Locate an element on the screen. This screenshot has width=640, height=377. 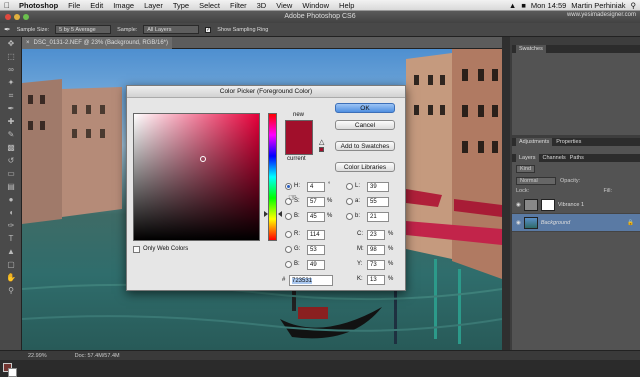
menu-file: File is located at coordinates (74, 5).